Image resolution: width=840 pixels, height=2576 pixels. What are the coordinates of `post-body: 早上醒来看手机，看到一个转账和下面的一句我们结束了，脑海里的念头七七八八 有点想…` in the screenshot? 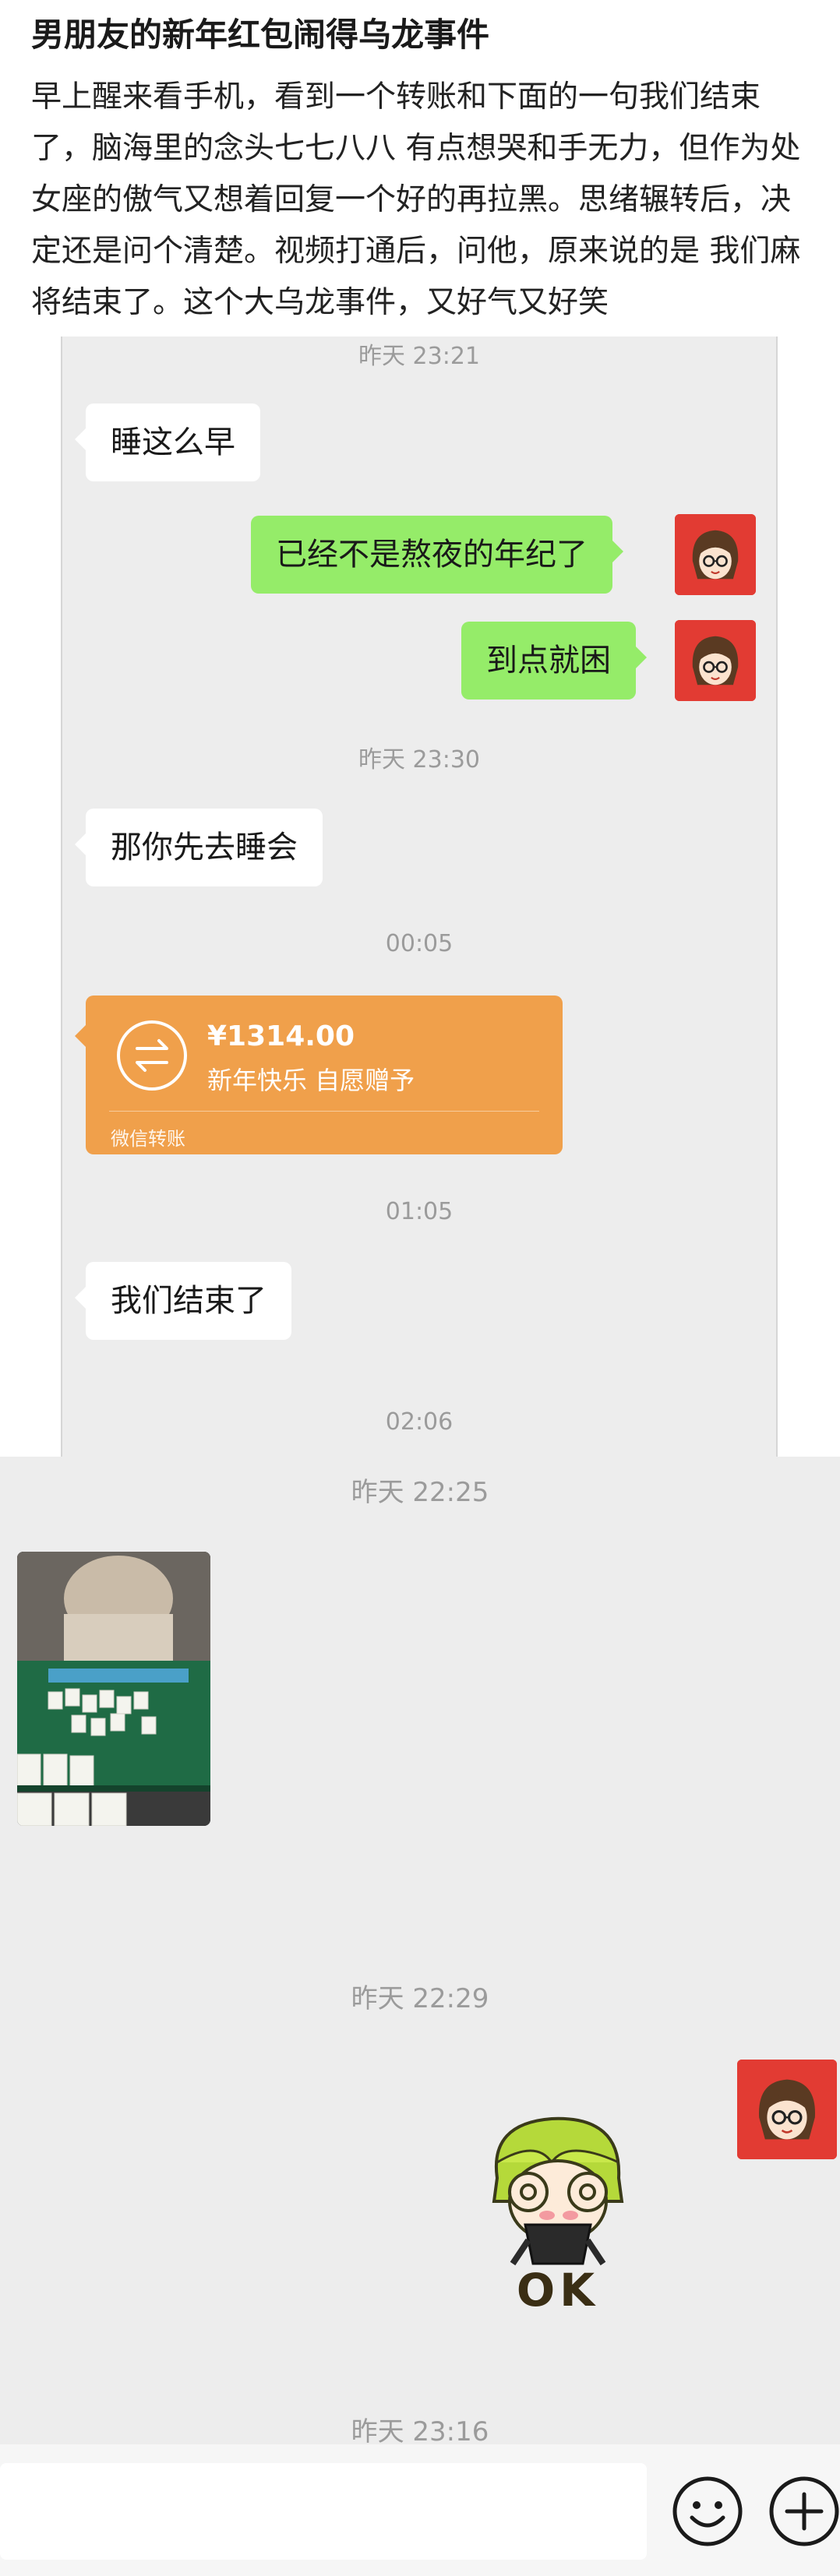 It's located at (416, 199).